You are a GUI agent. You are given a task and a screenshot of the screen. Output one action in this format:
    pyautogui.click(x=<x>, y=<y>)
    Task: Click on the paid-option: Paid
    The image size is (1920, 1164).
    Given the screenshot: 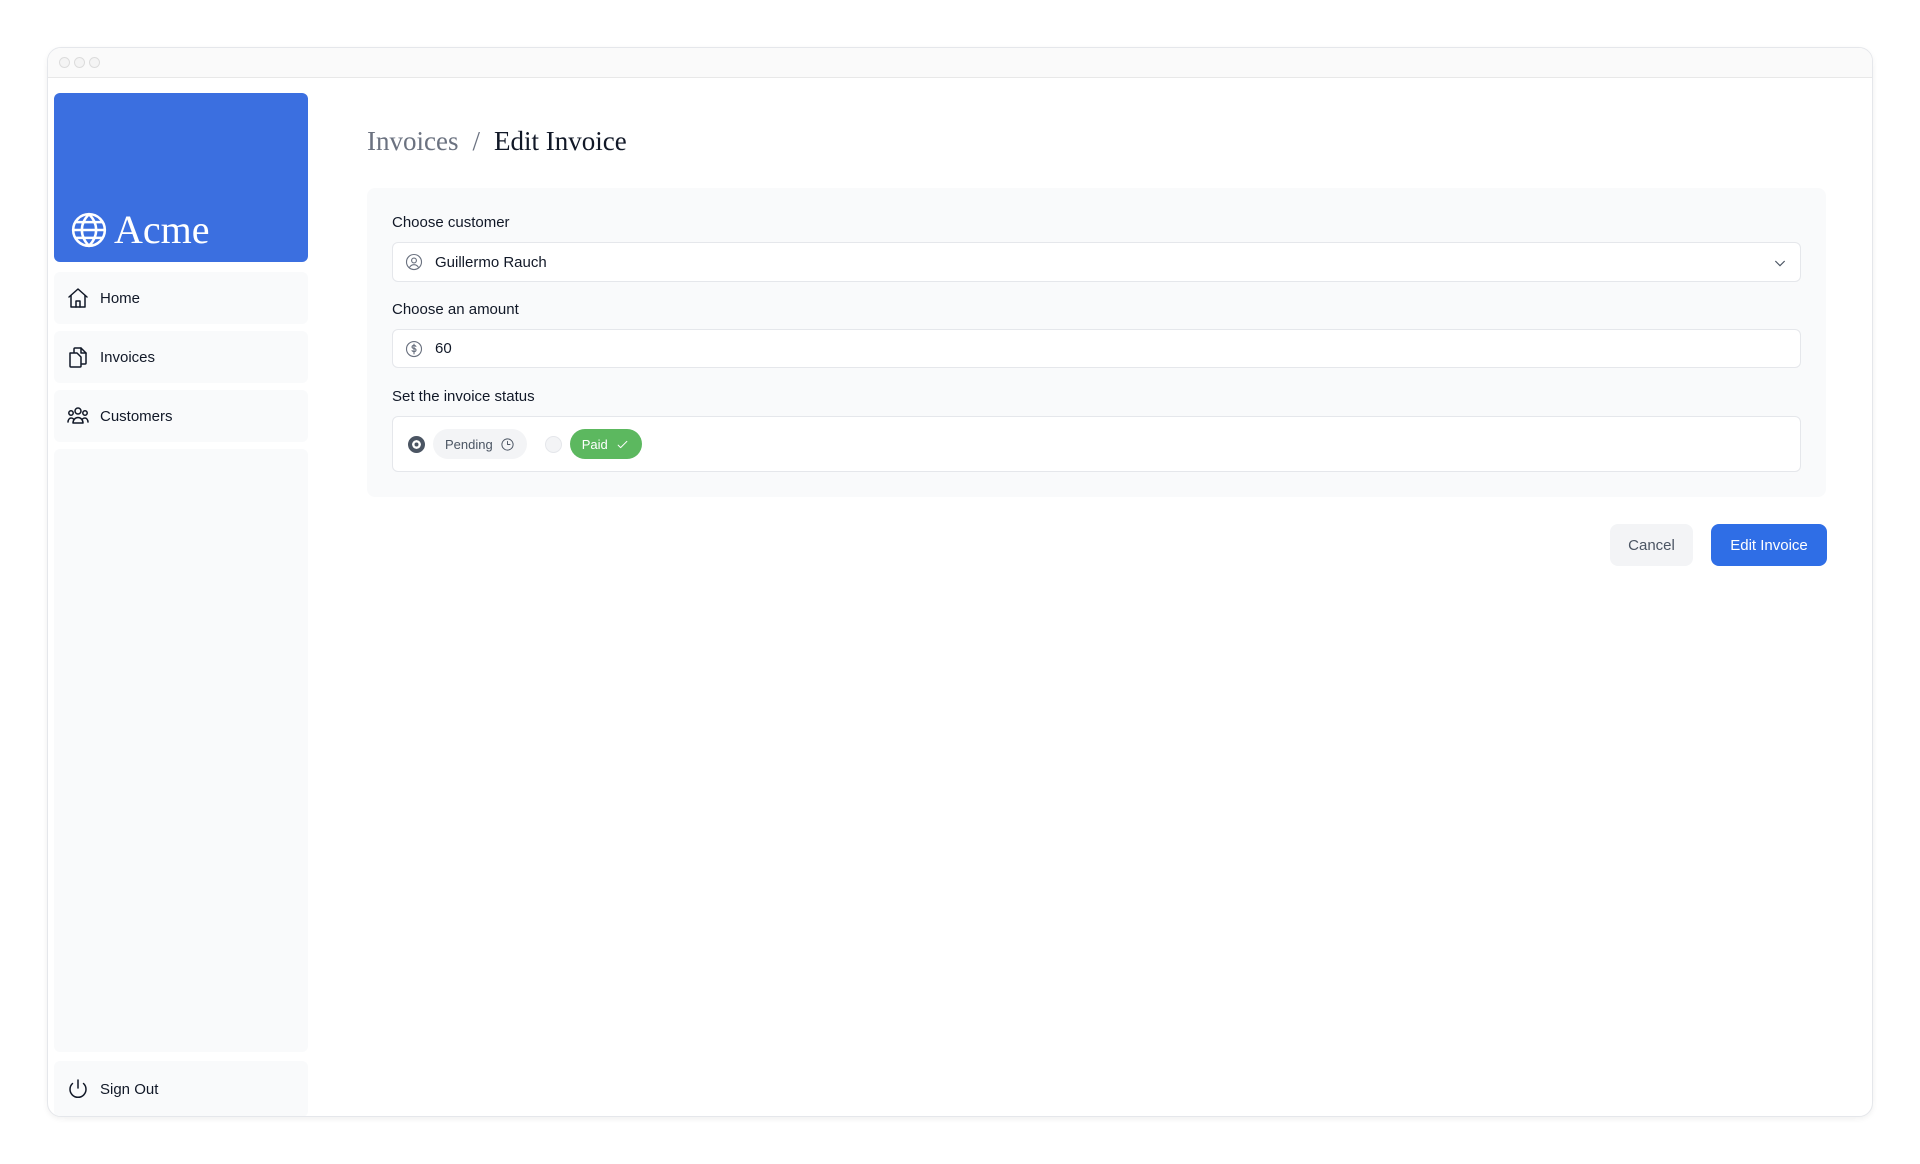 What is the action you would take?
    pyautogui.click(x=605, y=444)
    